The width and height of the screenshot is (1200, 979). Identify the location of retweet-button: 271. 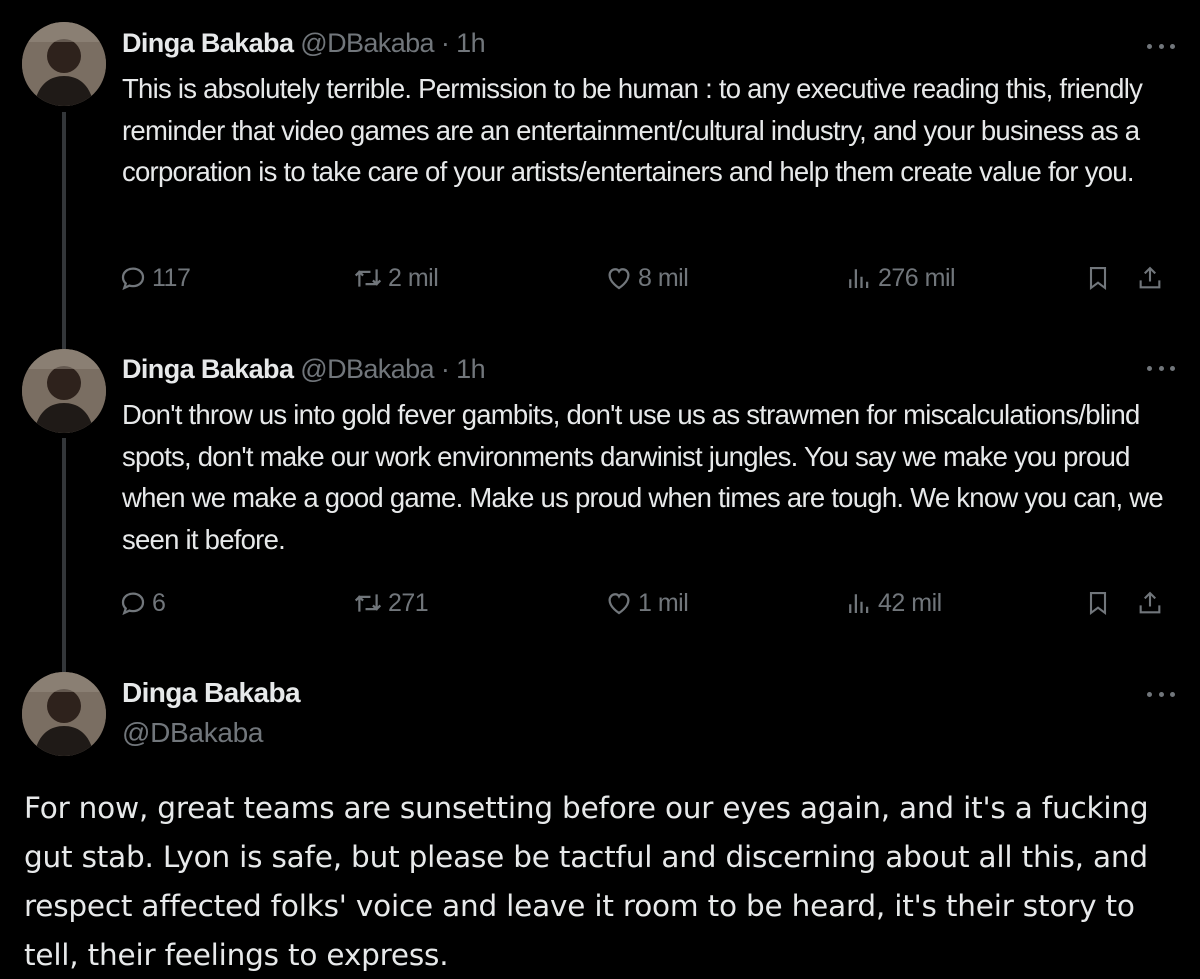
(390, 603).